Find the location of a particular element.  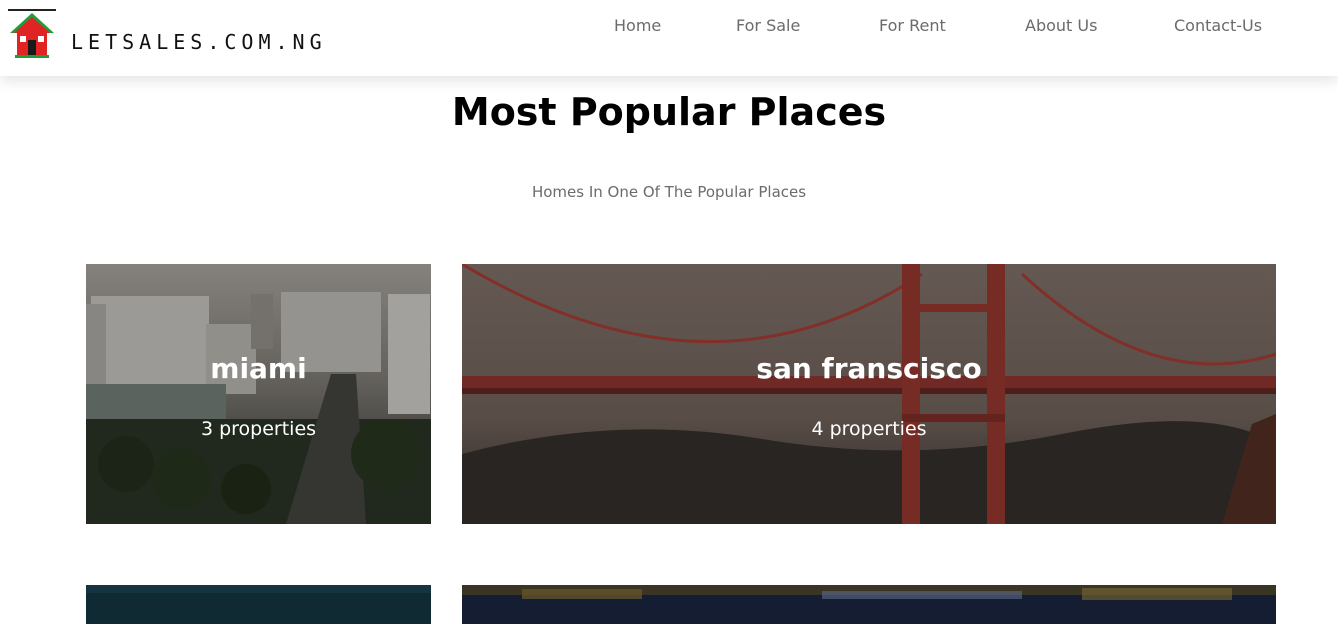

place-image-bottom-left is located at coordinates (258, 604).